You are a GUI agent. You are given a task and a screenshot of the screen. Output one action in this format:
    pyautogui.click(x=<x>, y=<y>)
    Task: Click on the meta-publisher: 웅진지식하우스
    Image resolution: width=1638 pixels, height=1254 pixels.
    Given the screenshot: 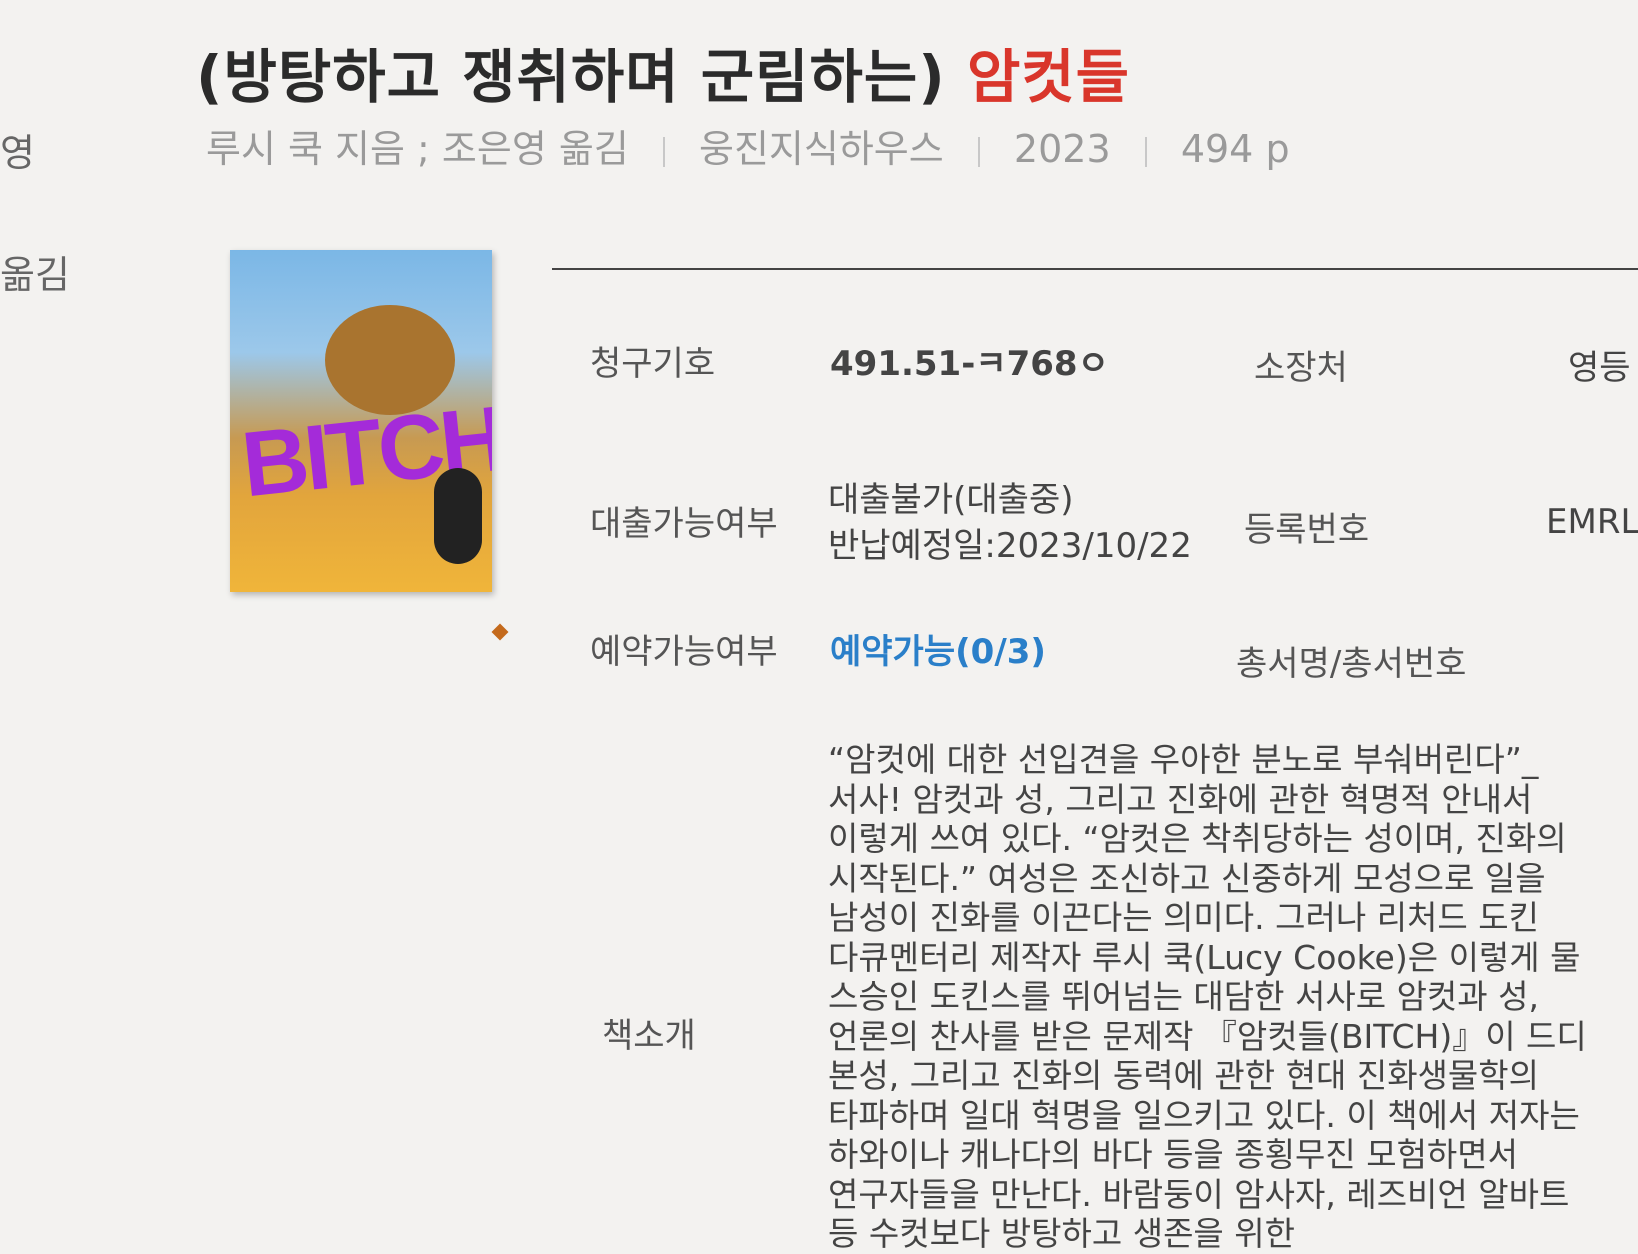 What is the action you would take?
    pyautogui.click(x=821, y=149)
    